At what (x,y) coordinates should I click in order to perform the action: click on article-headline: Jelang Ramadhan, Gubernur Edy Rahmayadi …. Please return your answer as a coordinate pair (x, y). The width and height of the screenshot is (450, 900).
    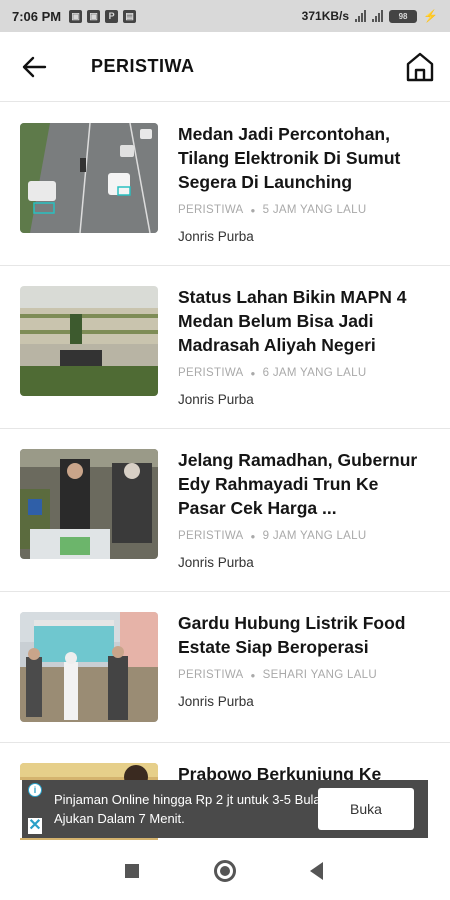
    Looking at the image, I should click on (303, 484).